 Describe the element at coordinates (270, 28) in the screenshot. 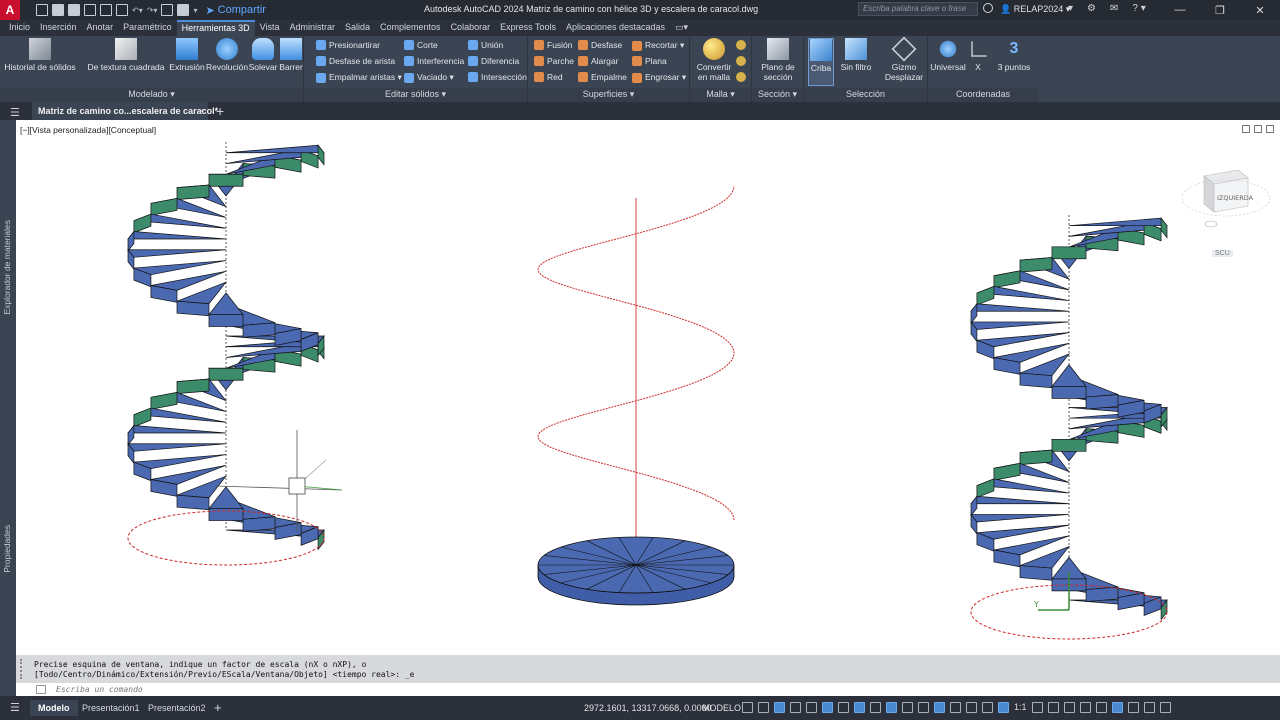

I see `tab-vista: Vista` at that location.